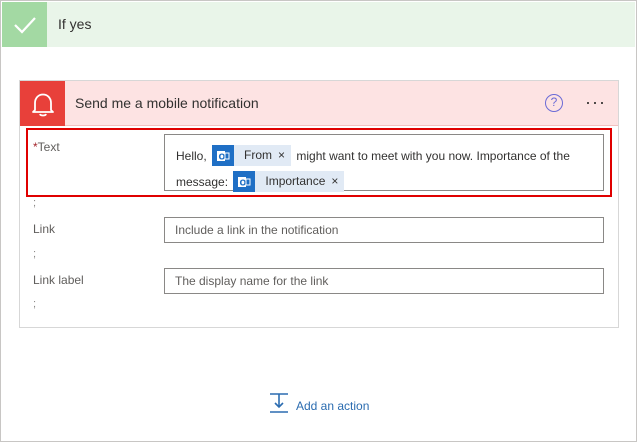 Image resolution: width=637 pixels, height=442 pixels. I want to click on branch-title: If yes, so click(75, 24).